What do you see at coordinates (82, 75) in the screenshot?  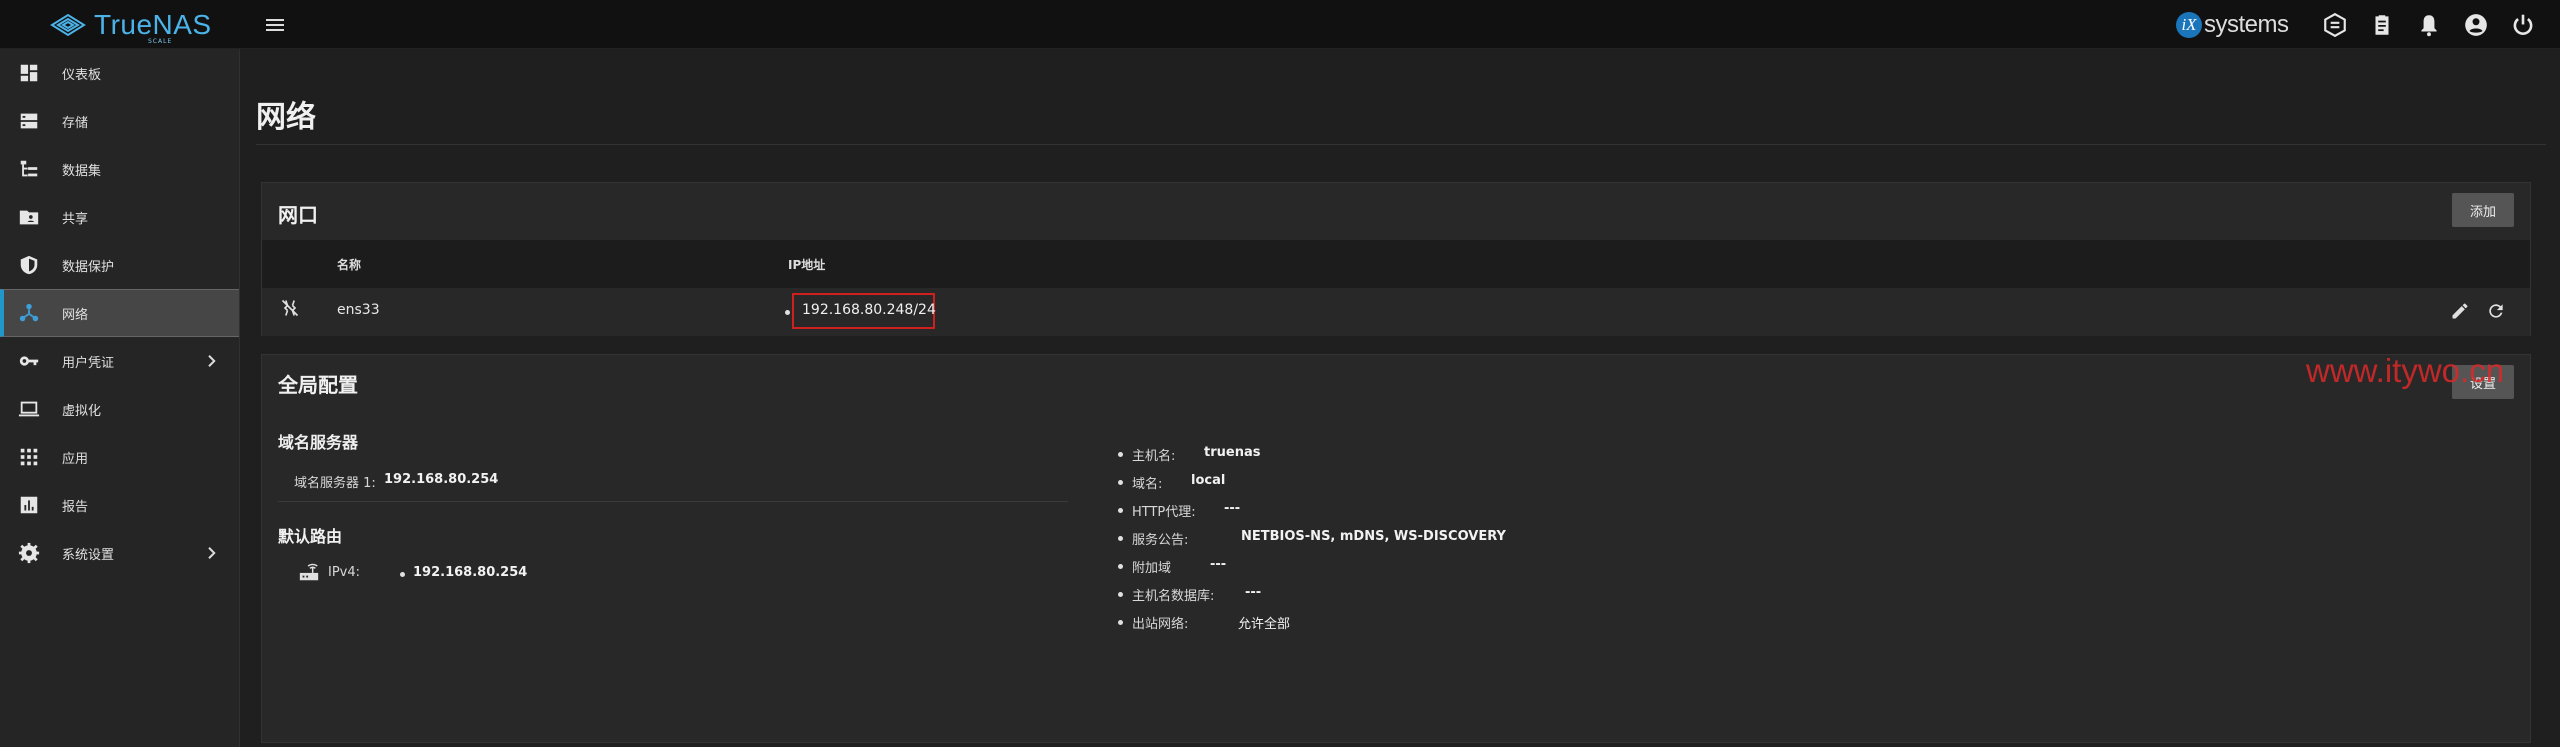 I see `sidebar-item-label: 仪表板` at bounding box center [82, 75].